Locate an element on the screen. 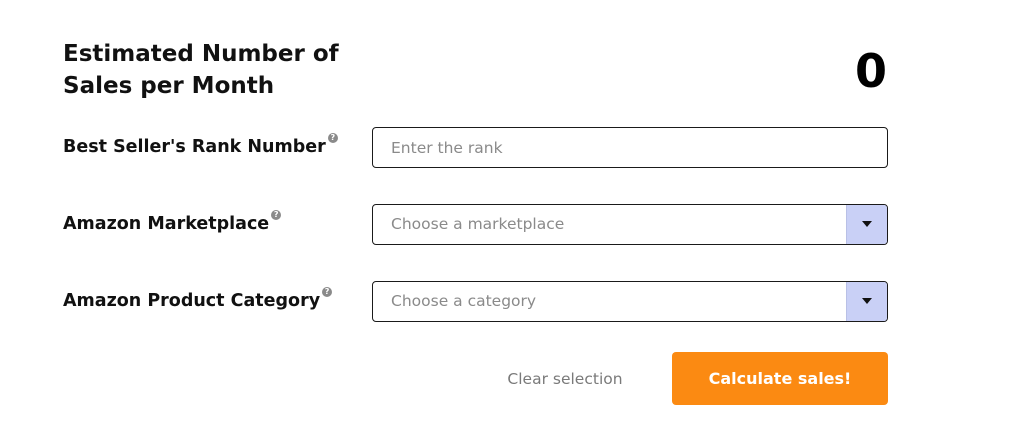 This screenshot has height=437, width=1024. category-label: Amazon Product Category is located at coordinates (192, 301).